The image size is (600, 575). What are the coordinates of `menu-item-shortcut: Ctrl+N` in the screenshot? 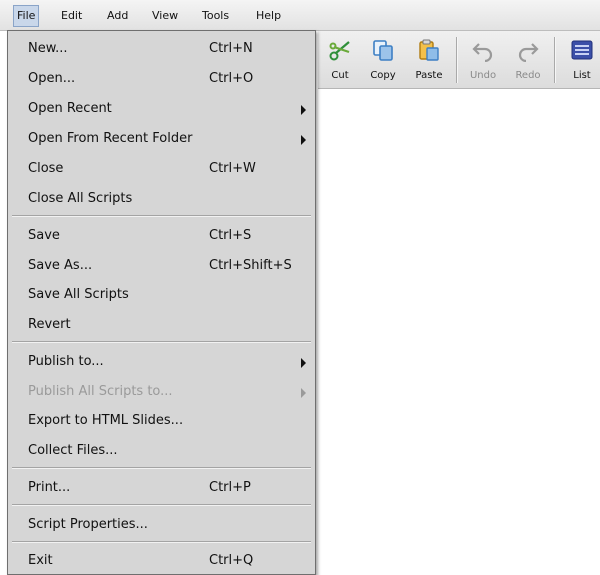 It's located at (231, 48).